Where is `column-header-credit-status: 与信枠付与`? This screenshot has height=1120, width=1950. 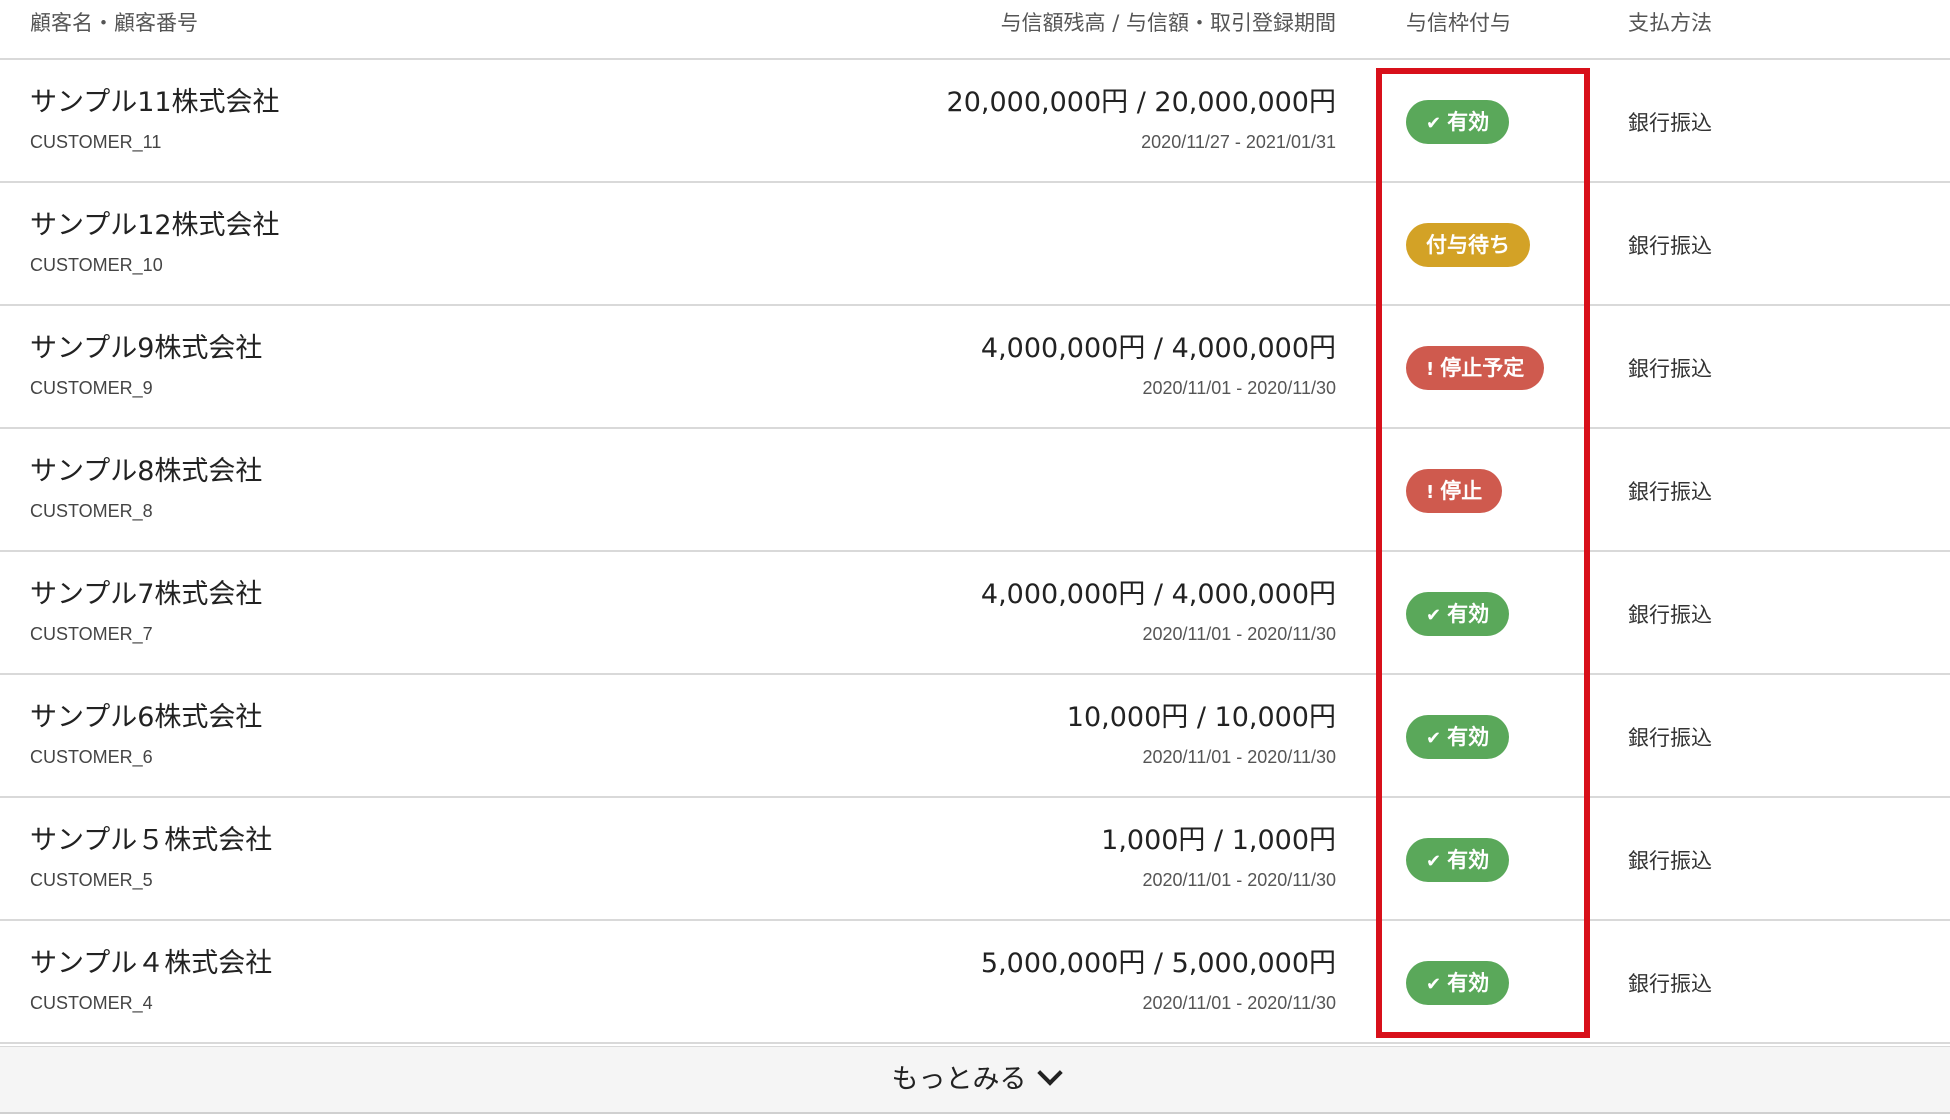 column-header-credit-status: 与信枠付与 is located at coordinates (1458, 23).